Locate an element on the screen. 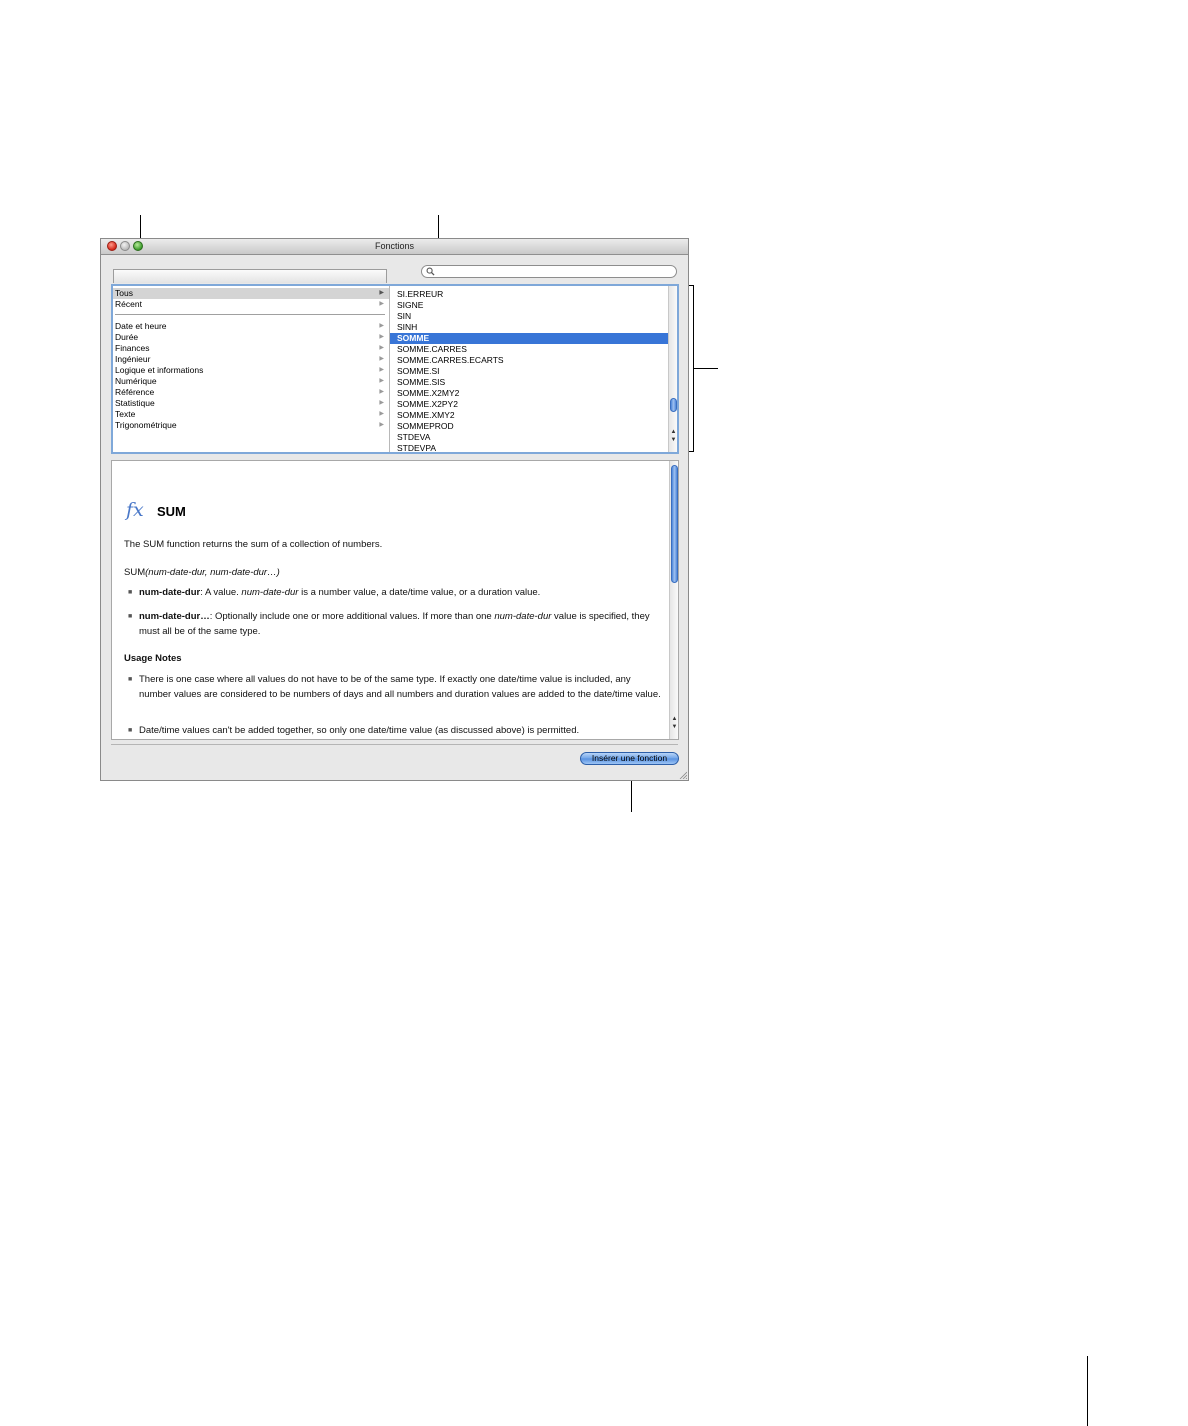 This screenshot has height=1426, width=1188. function-item: SI.ERREUR is located at coordinates (529, 294).